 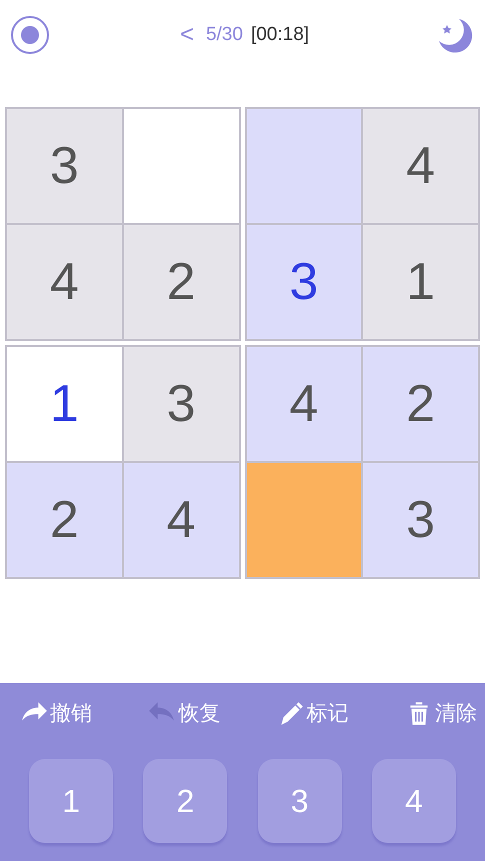 I want to click on tool-button: 清除, so click(x=440, y=713).